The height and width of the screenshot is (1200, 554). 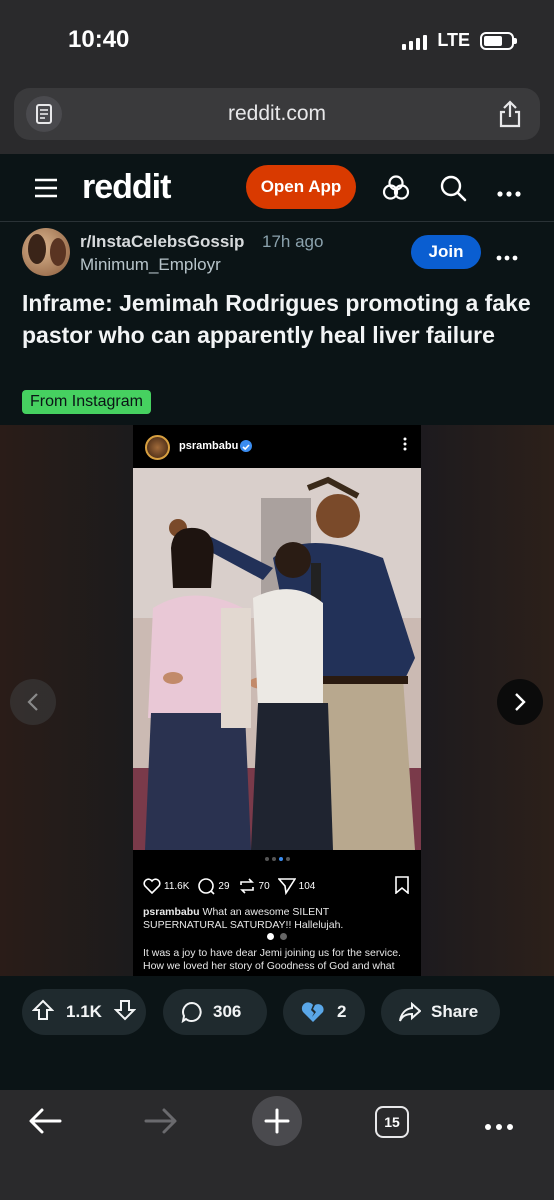 I want to click on ig-carousel-dots, so click(x=277, y=859).